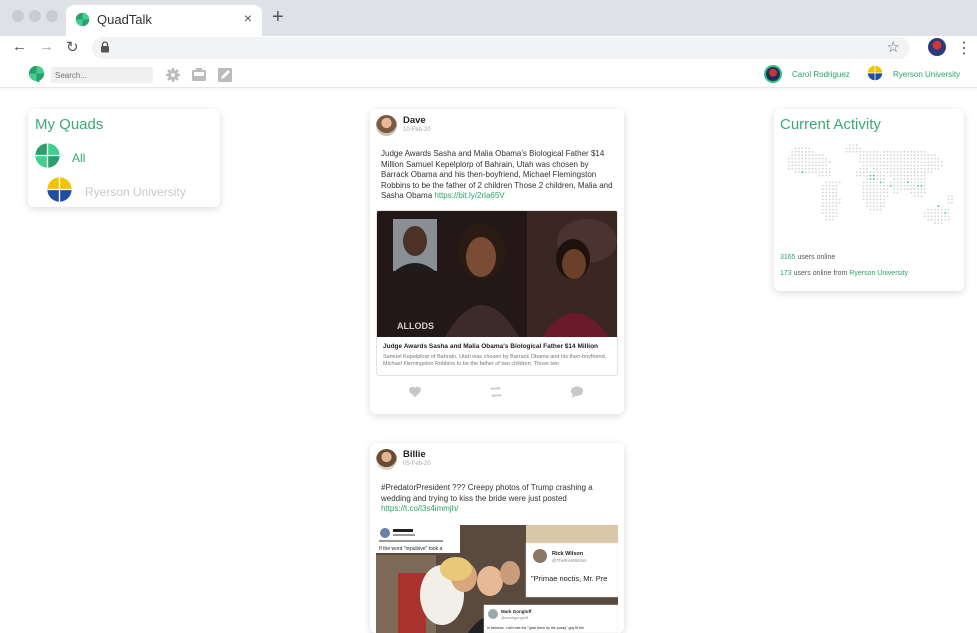  Describe the element at coordinates (414, 454) in the screenshot. I see `post-author: Billie` at that location.